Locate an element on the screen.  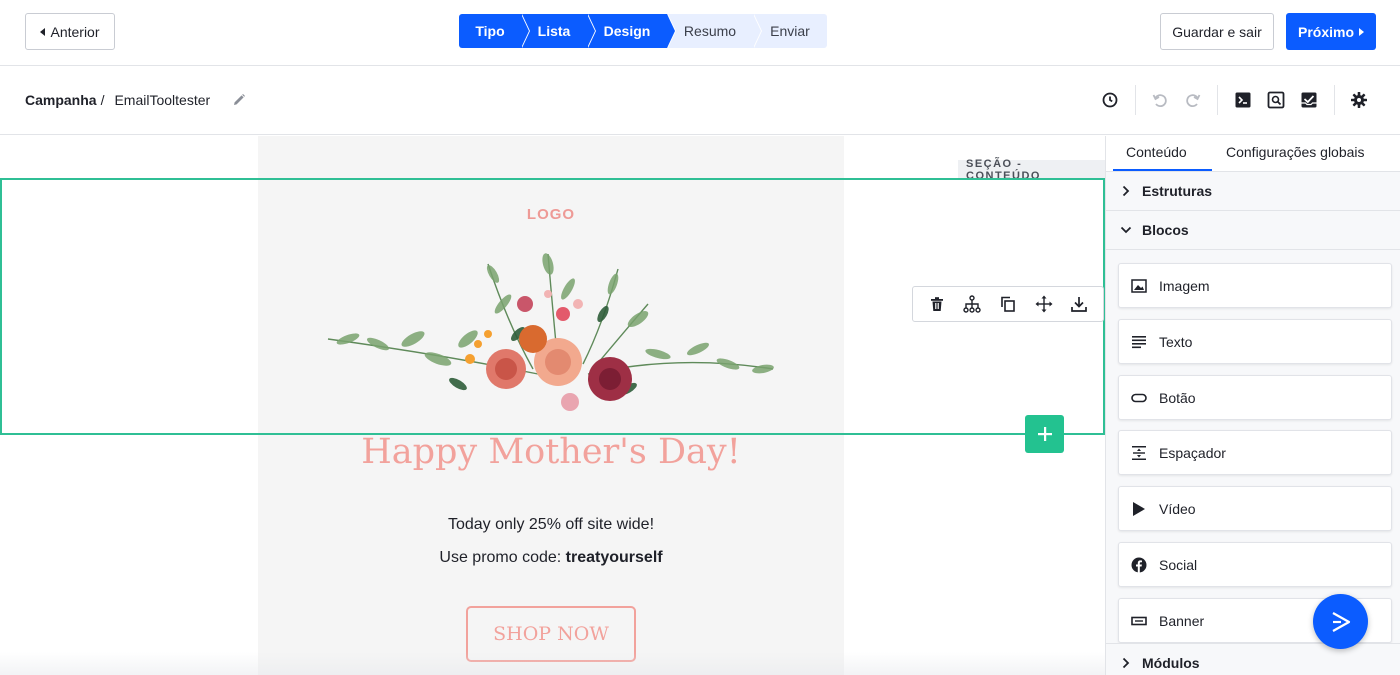
previous-button: Anterior is located at coordinates (70, 31).